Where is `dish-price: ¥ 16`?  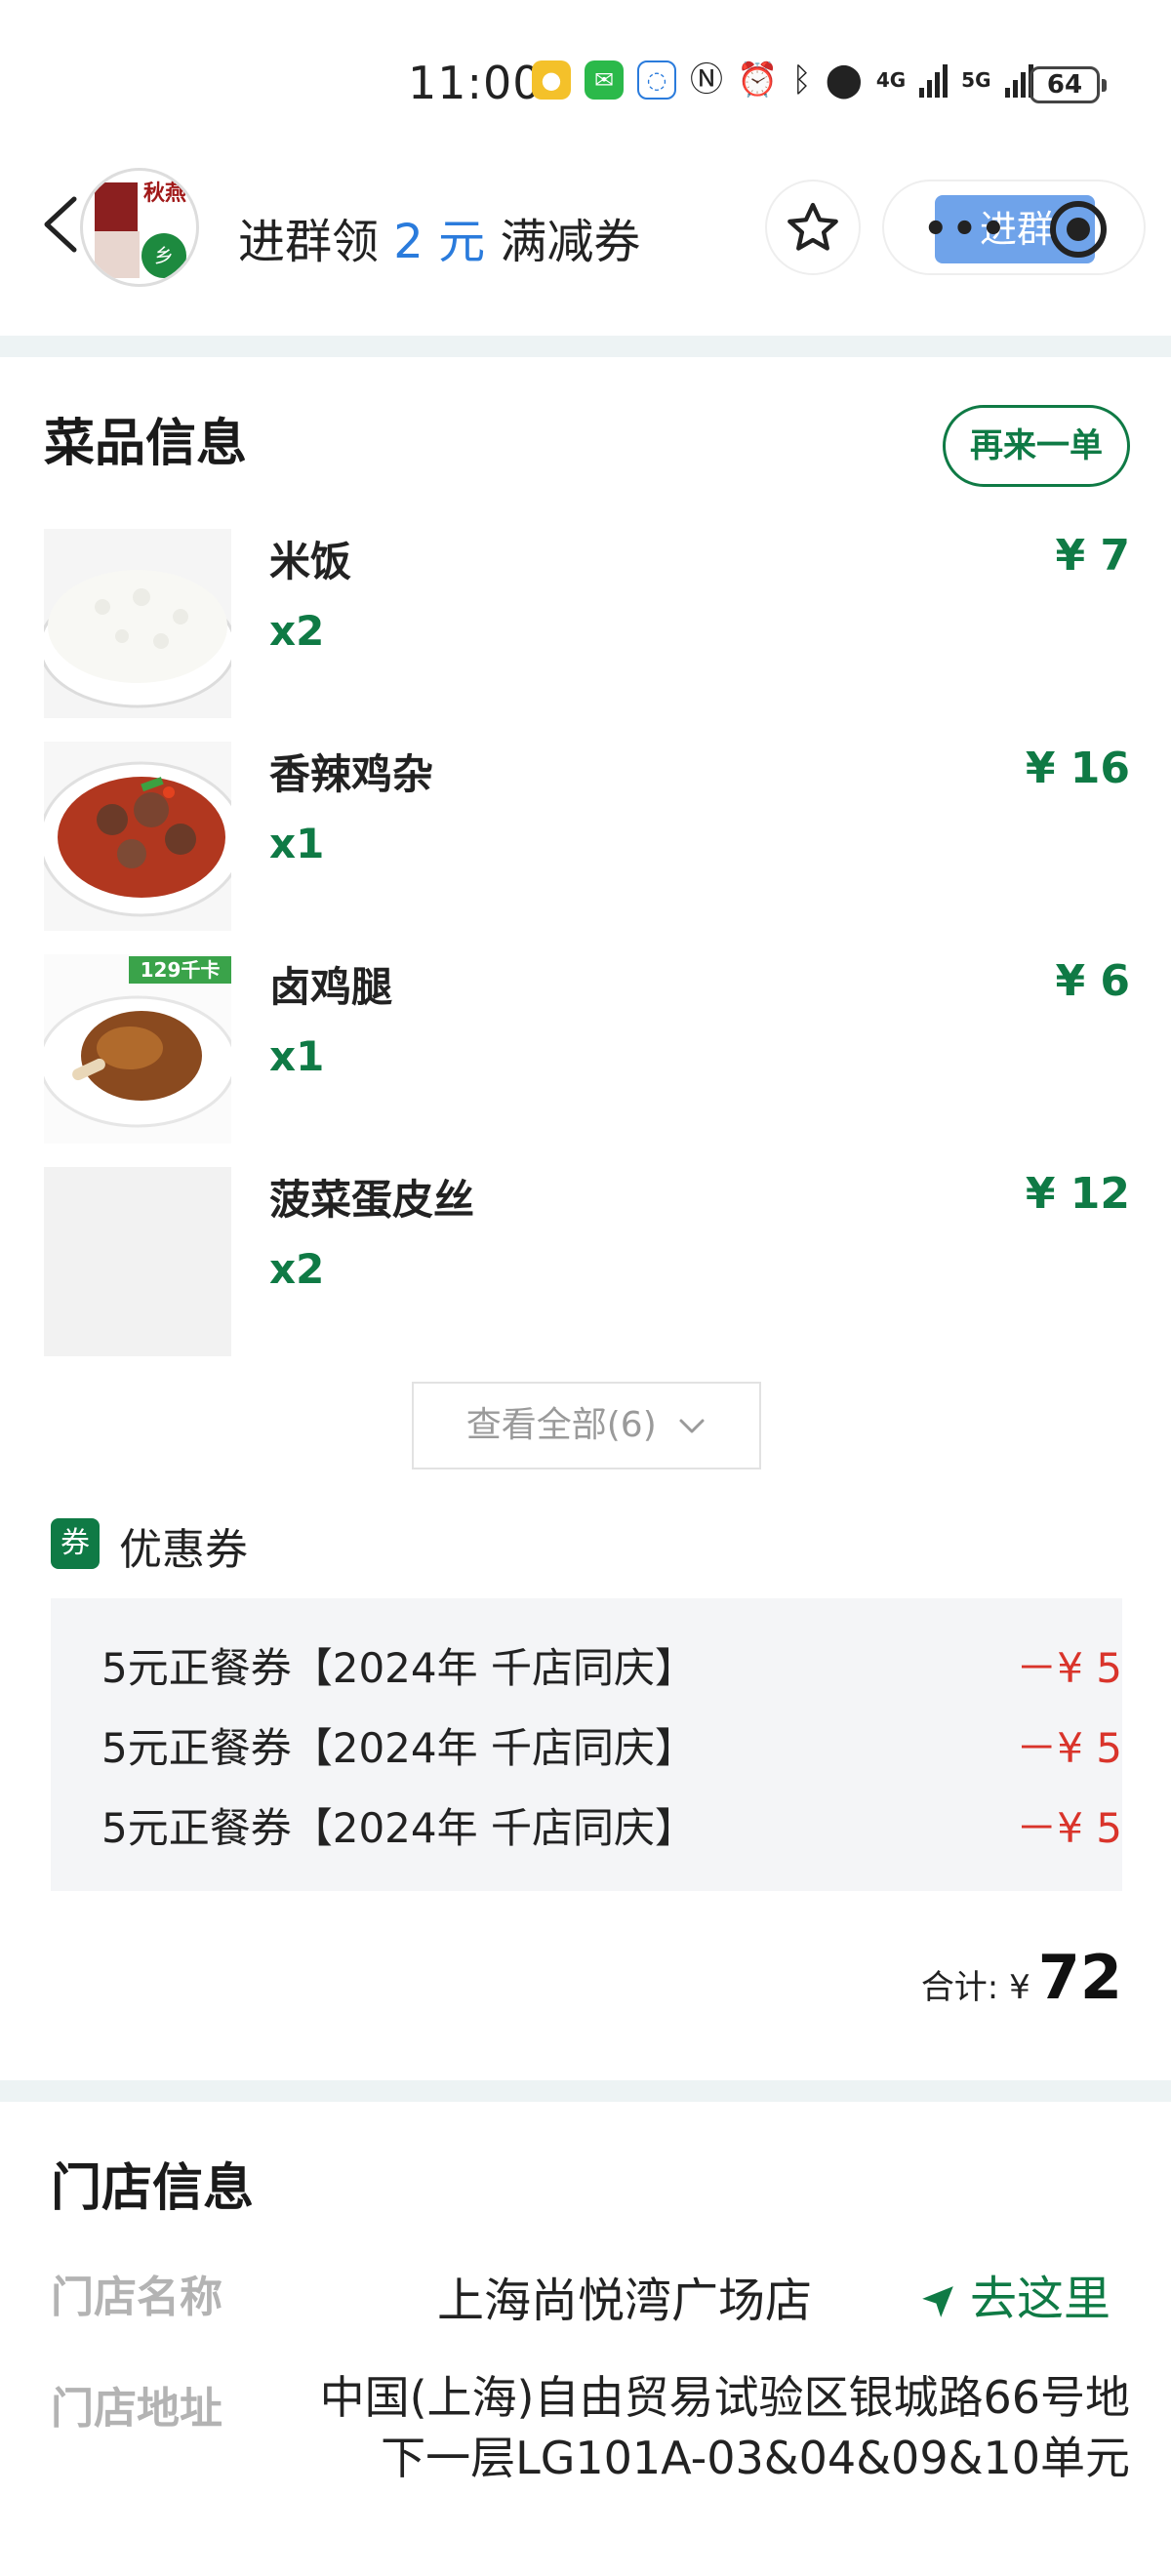 dish-price: ¥ 16 is located at coordinates (1077, 768).